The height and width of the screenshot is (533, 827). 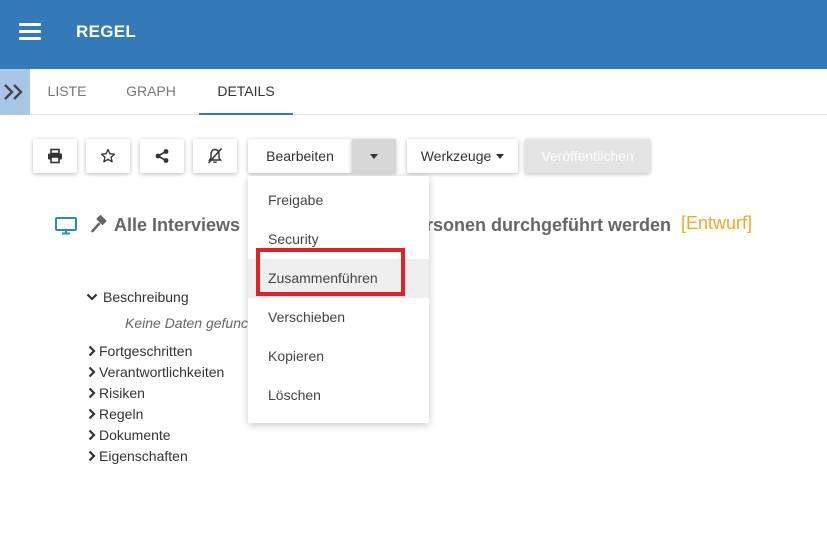 I want to click on star-icon, so click(x=108, y=155).